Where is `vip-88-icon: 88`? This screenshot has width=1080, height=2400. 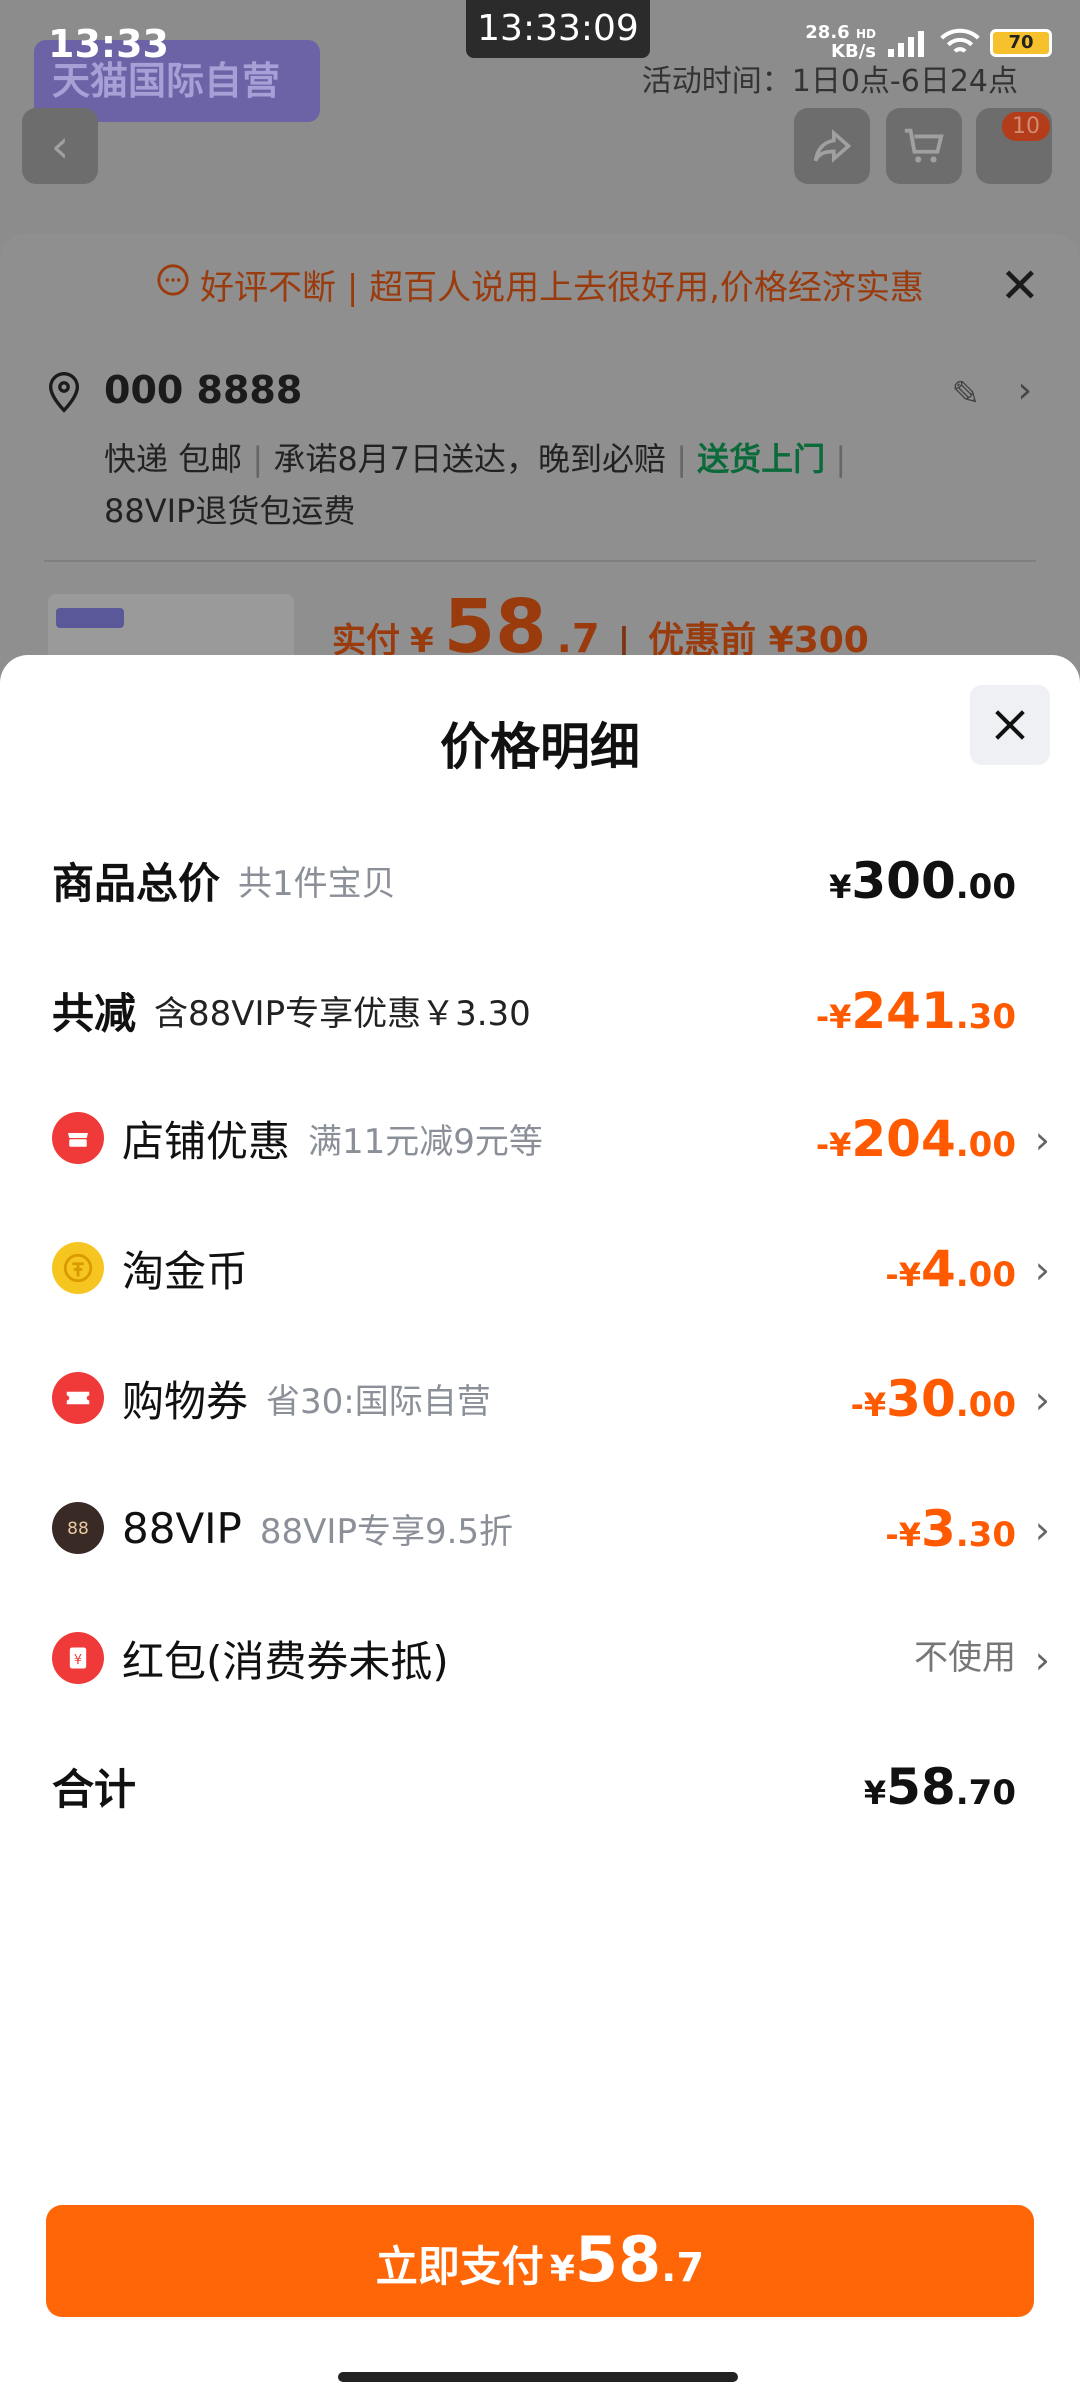
vip-88-icon: 88 is located at coordinates (78, 1528).